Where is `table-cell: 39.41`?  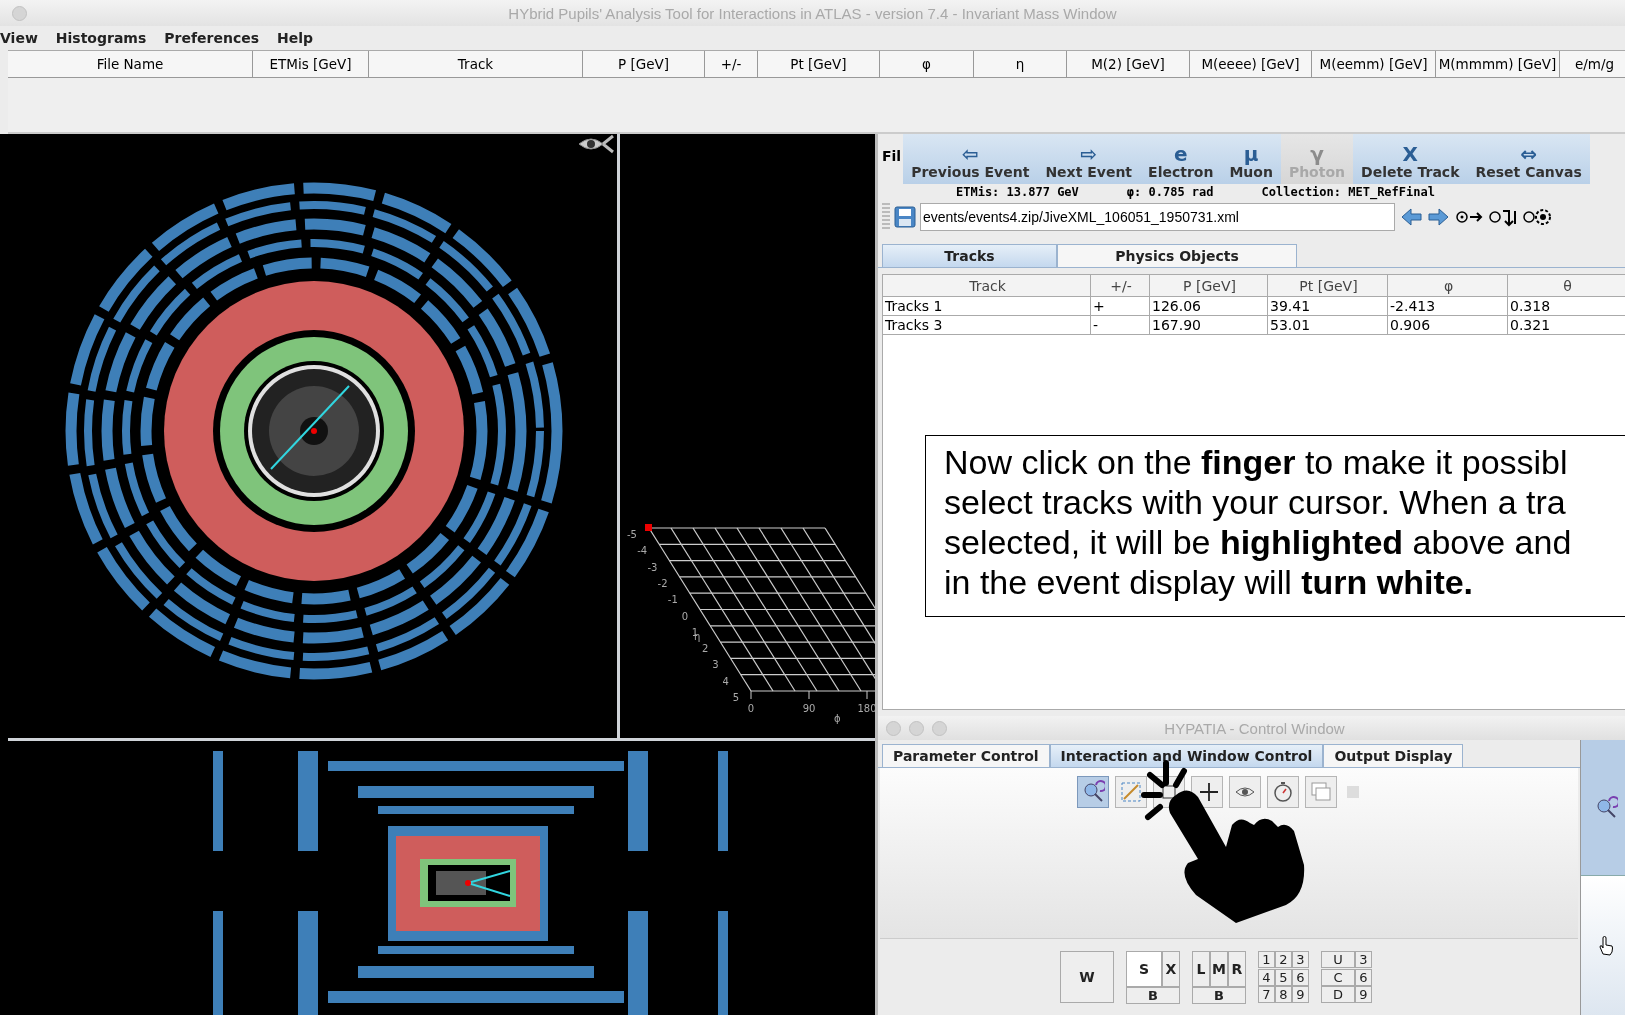
table-cell: 39.41 is located at coordinates (1328, 306).